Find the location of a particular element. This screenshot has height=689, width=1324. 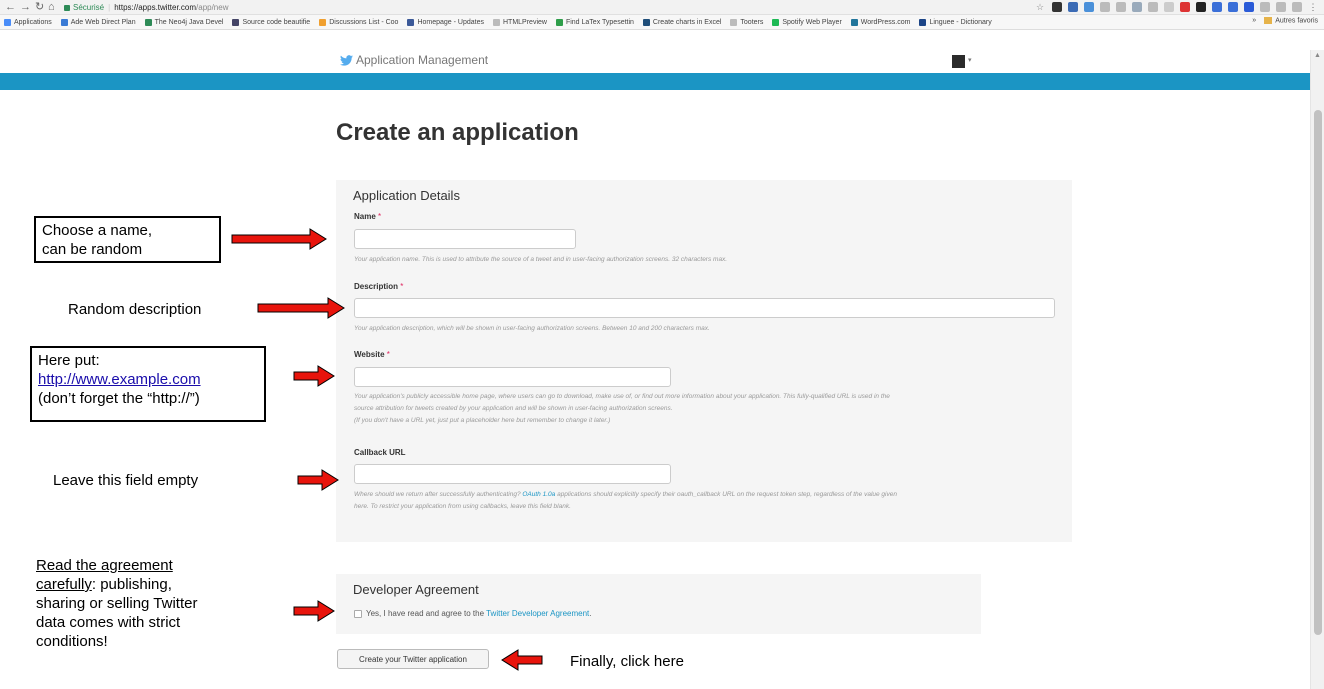

description-input is located at coordinates (704, 308).